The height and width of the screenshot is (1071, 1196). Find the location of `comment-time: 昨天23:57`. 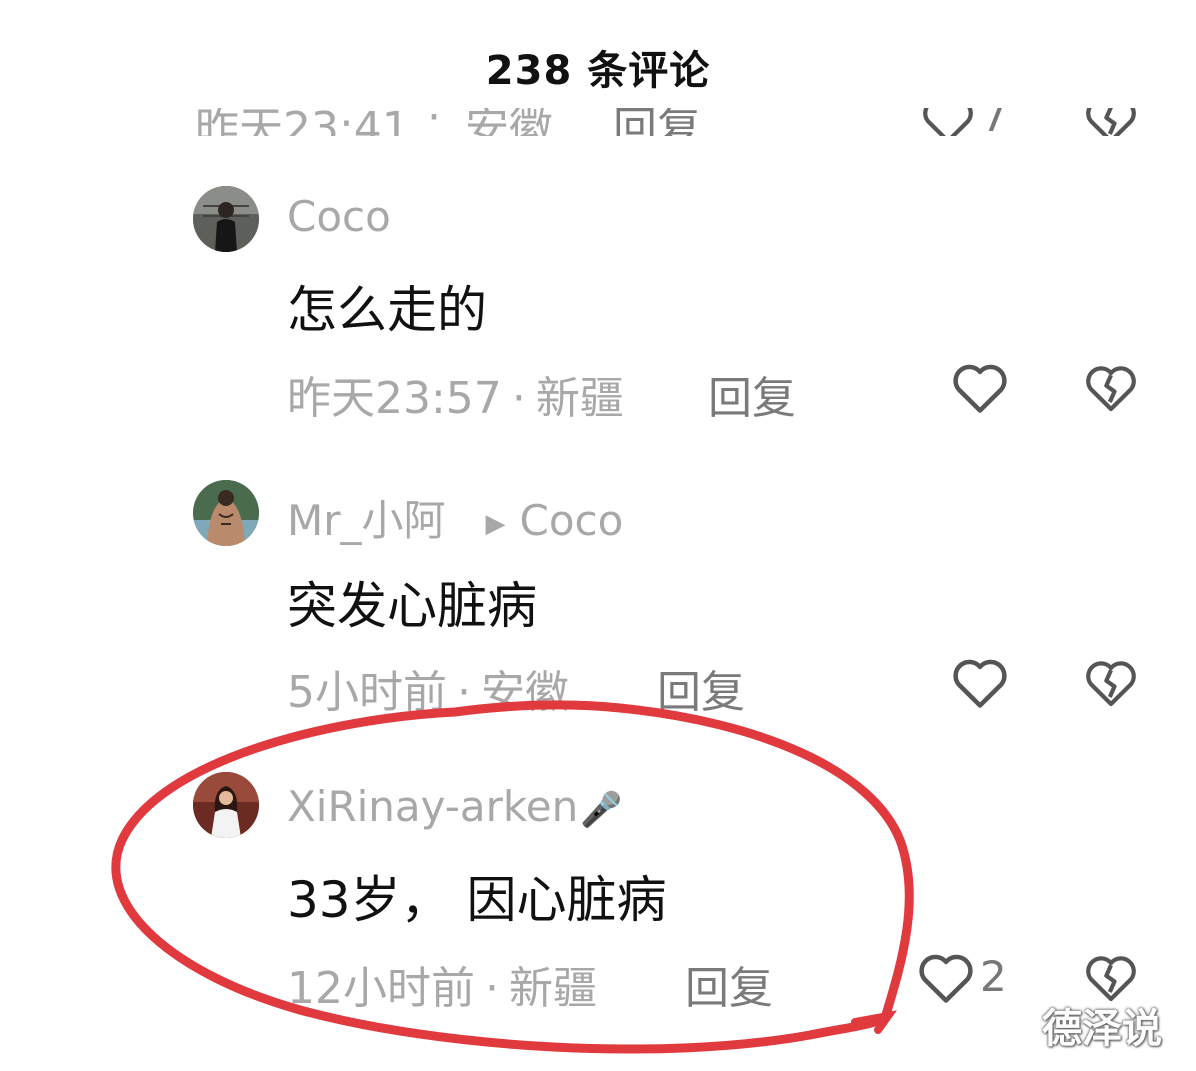

comment-time: 昨天23:57 is located at coordinates (394, 398).